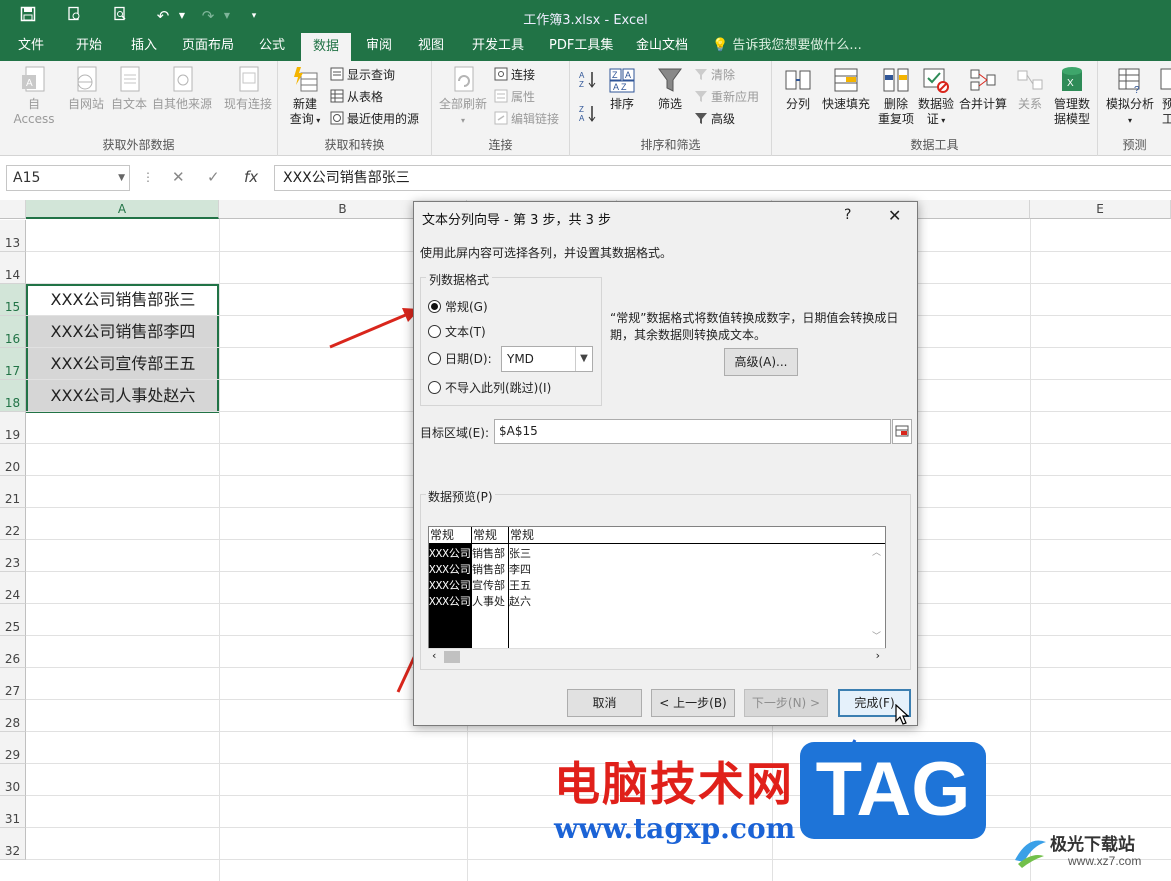 The image size is (1171, 881). What do you see at coordinates (798, 88) in the screenshot?
I see `text-to-columns-button: 分列` at bounding box center [798, 88].